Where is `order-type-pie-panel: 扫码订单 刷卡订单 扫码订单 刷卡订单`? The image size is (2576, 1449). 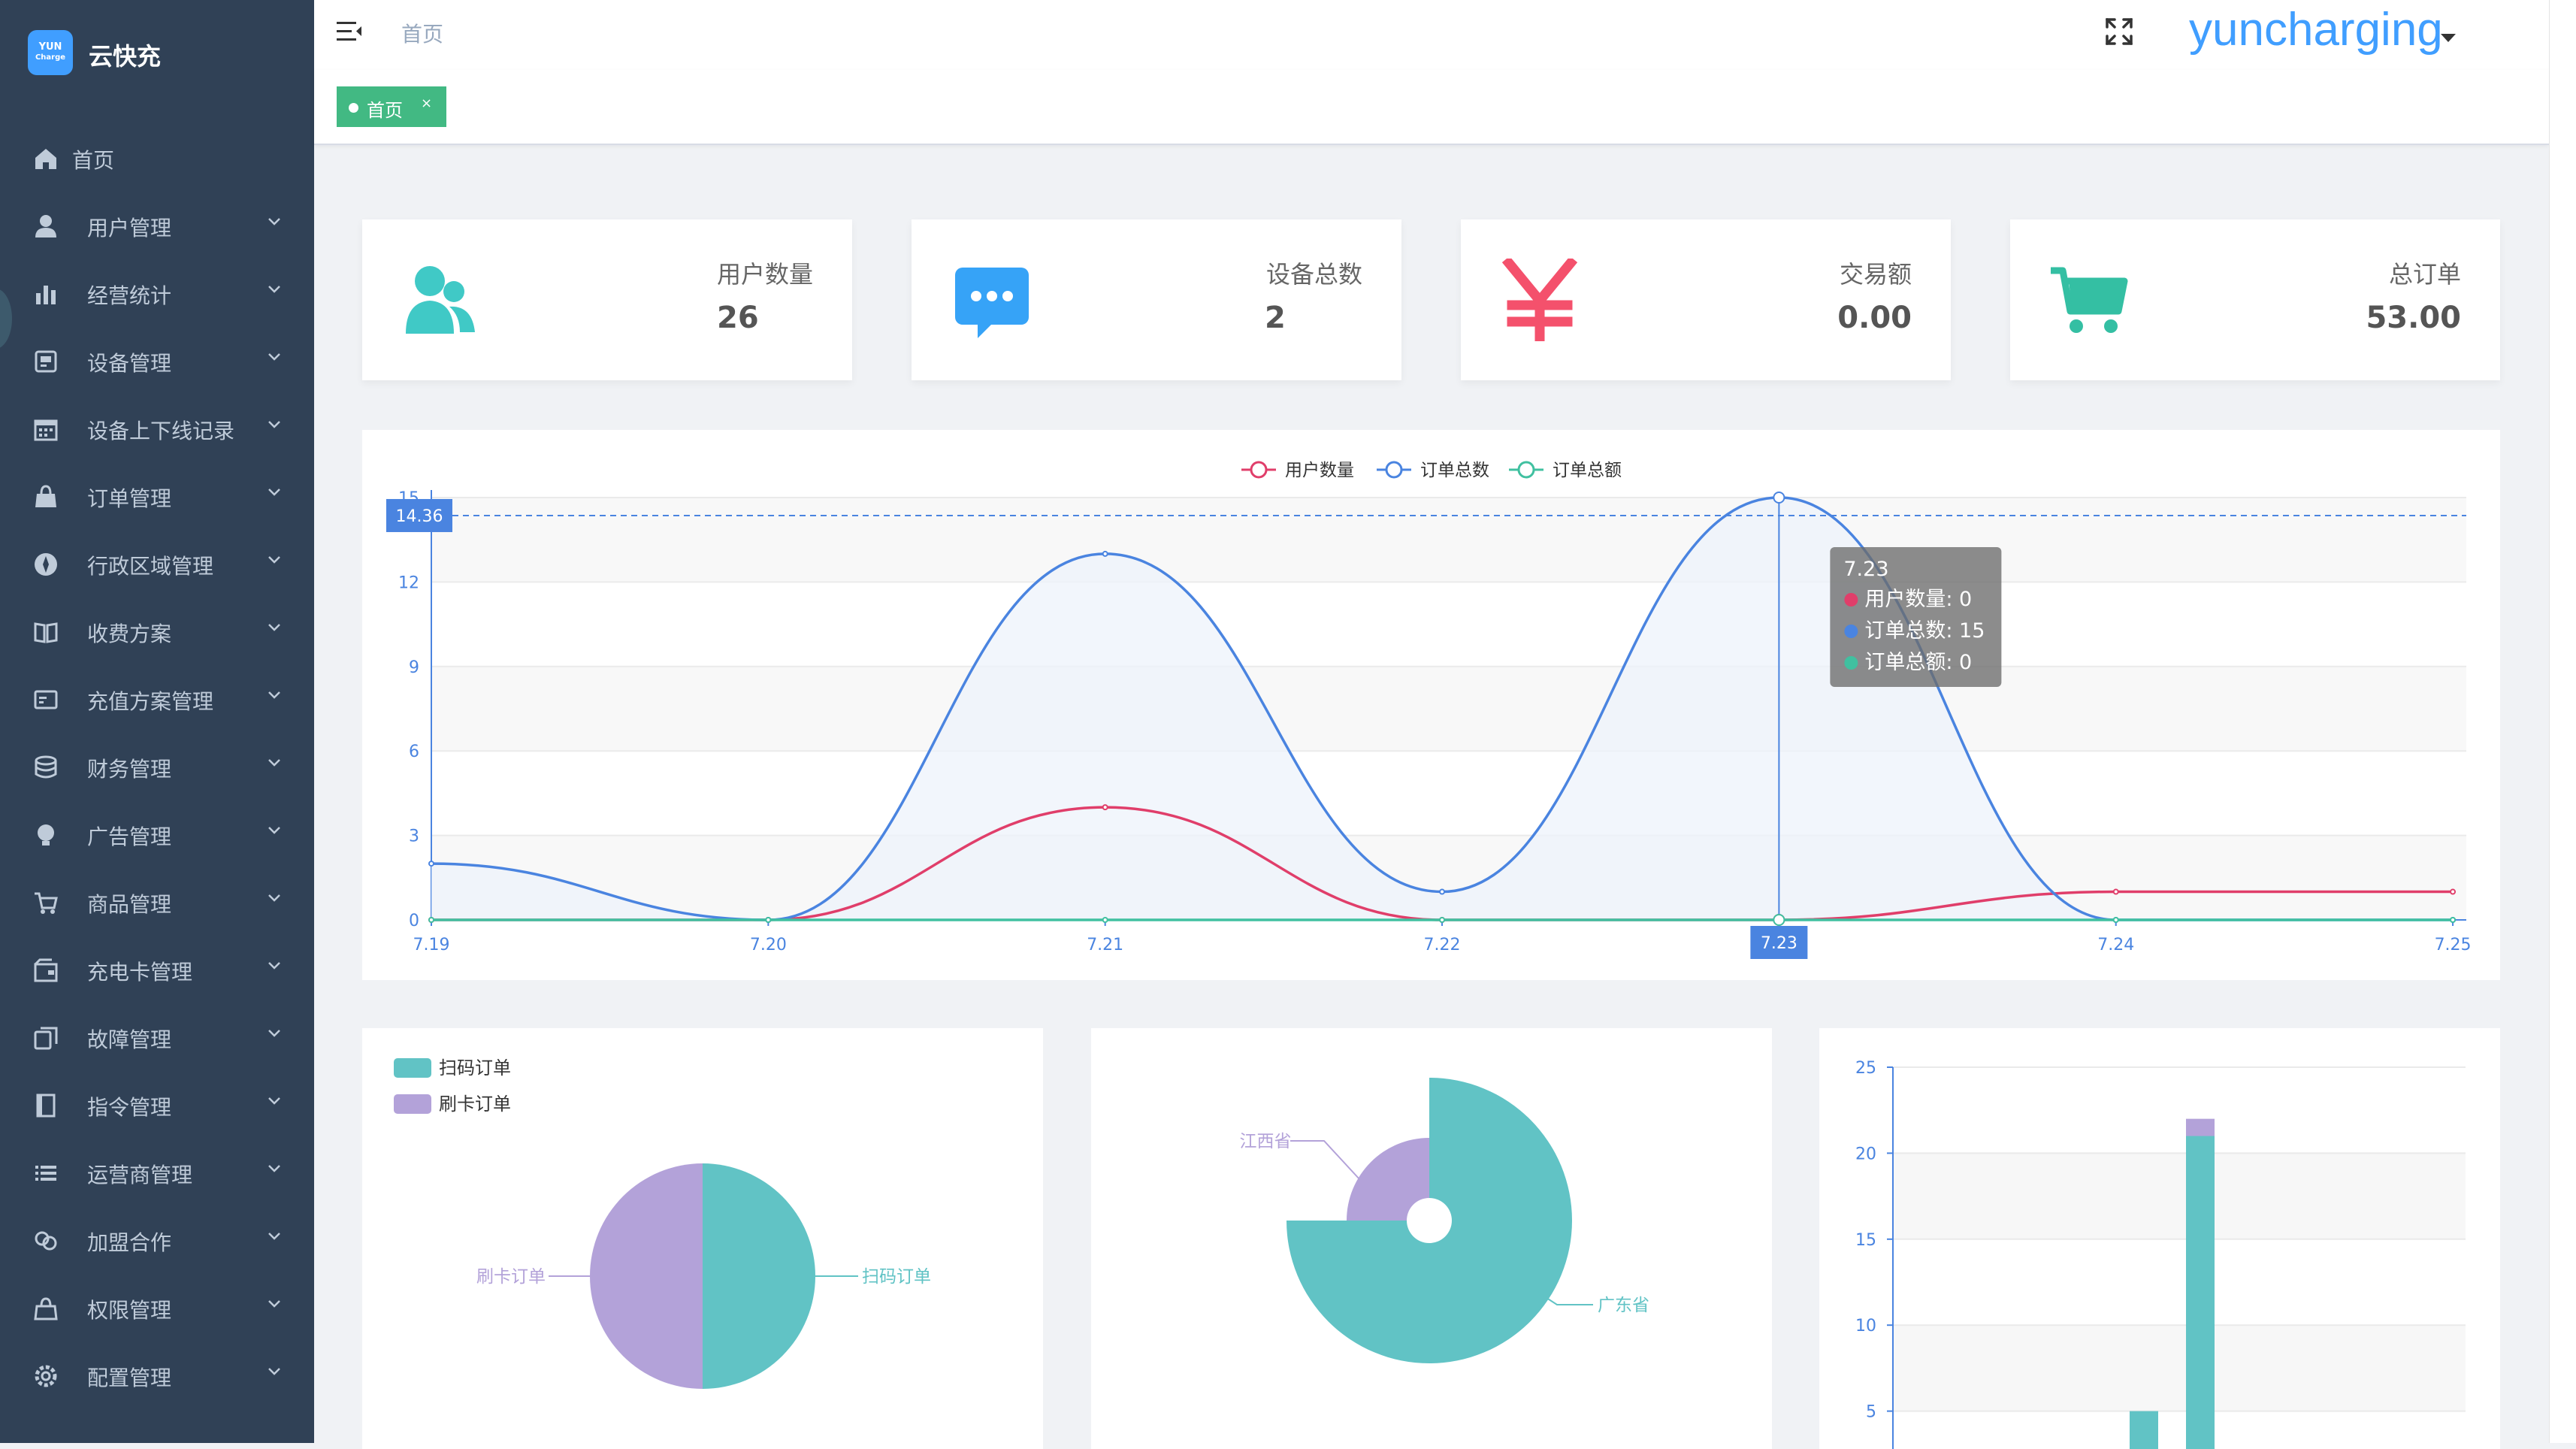 order-type-pie-panel: 扫码订单 刷卡订单 扫码订单 刷卡订单 is located at coordinates (702, 1238).